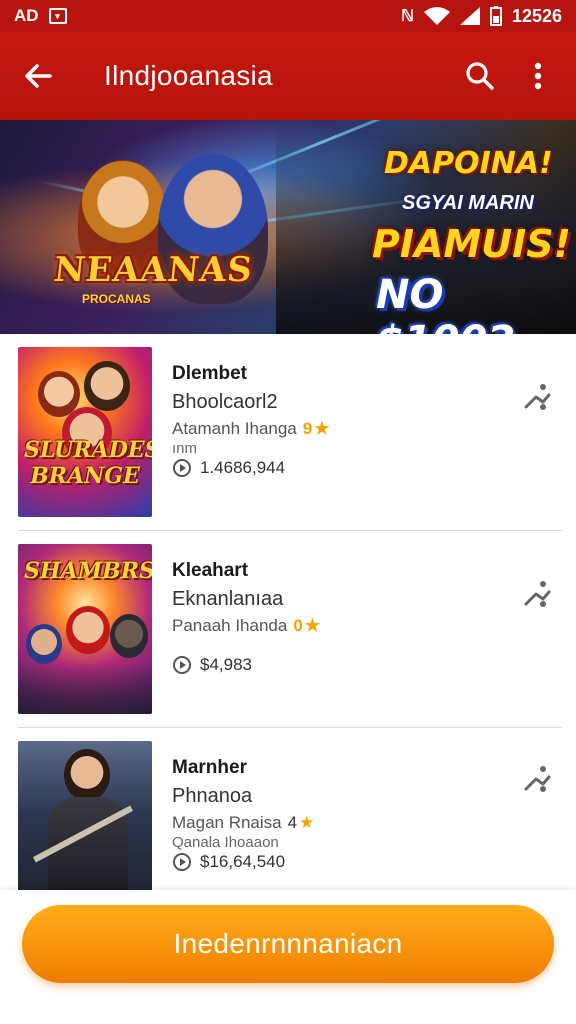 This screenshot has width=576, height=1024. What do you see at coordinates (225, 842) in the screenshot?
I see `game-extra: Qanala Ihoaaon` at bounding box center [225, 842].